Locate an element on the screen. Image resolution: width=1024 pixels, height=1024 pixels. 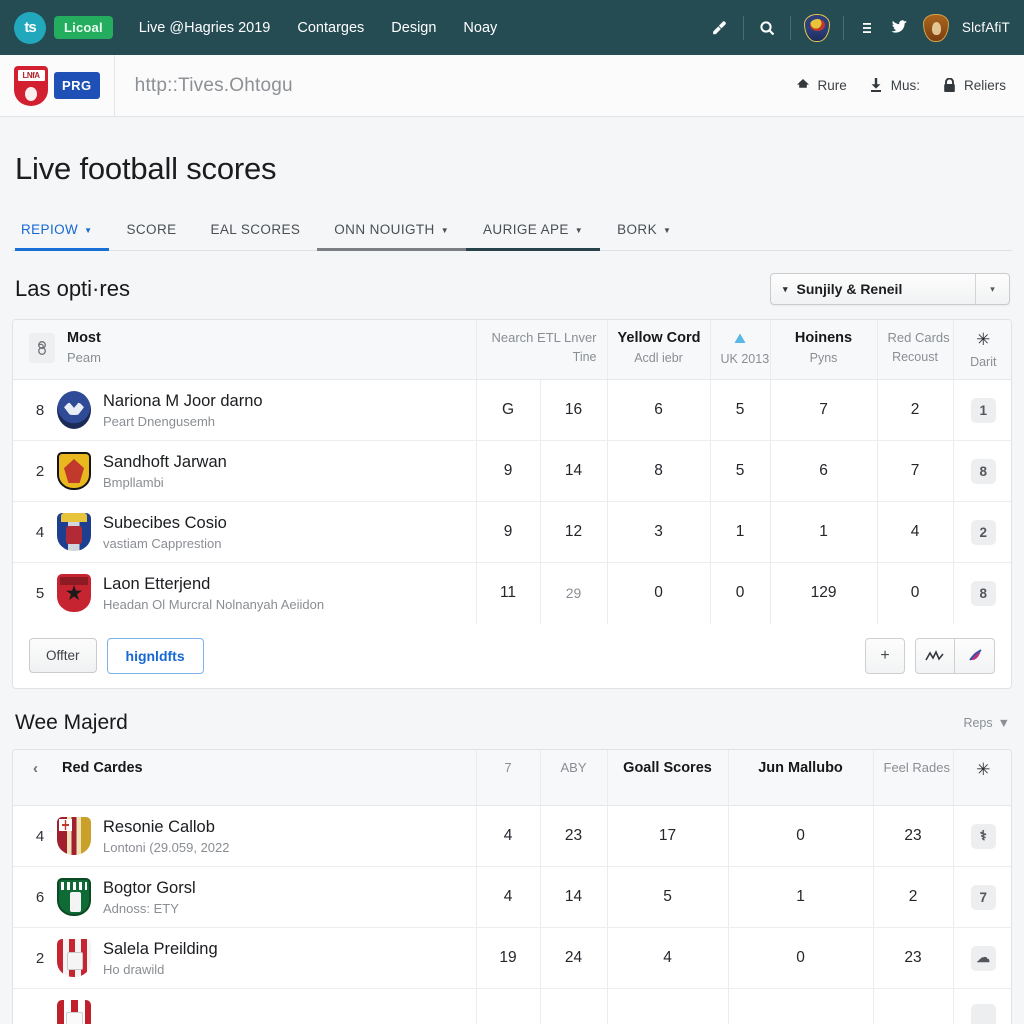
share-icon is located at coordinates (975, 655).